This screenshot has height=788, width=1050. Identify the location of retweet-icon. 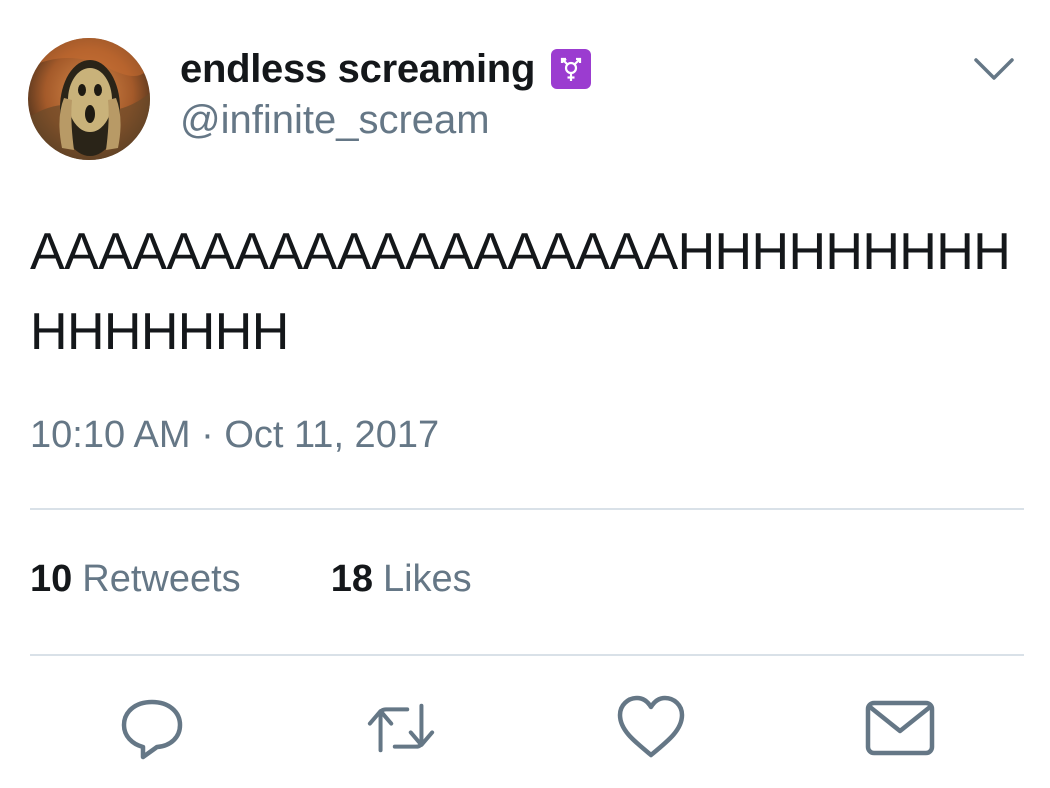
(401, 728).